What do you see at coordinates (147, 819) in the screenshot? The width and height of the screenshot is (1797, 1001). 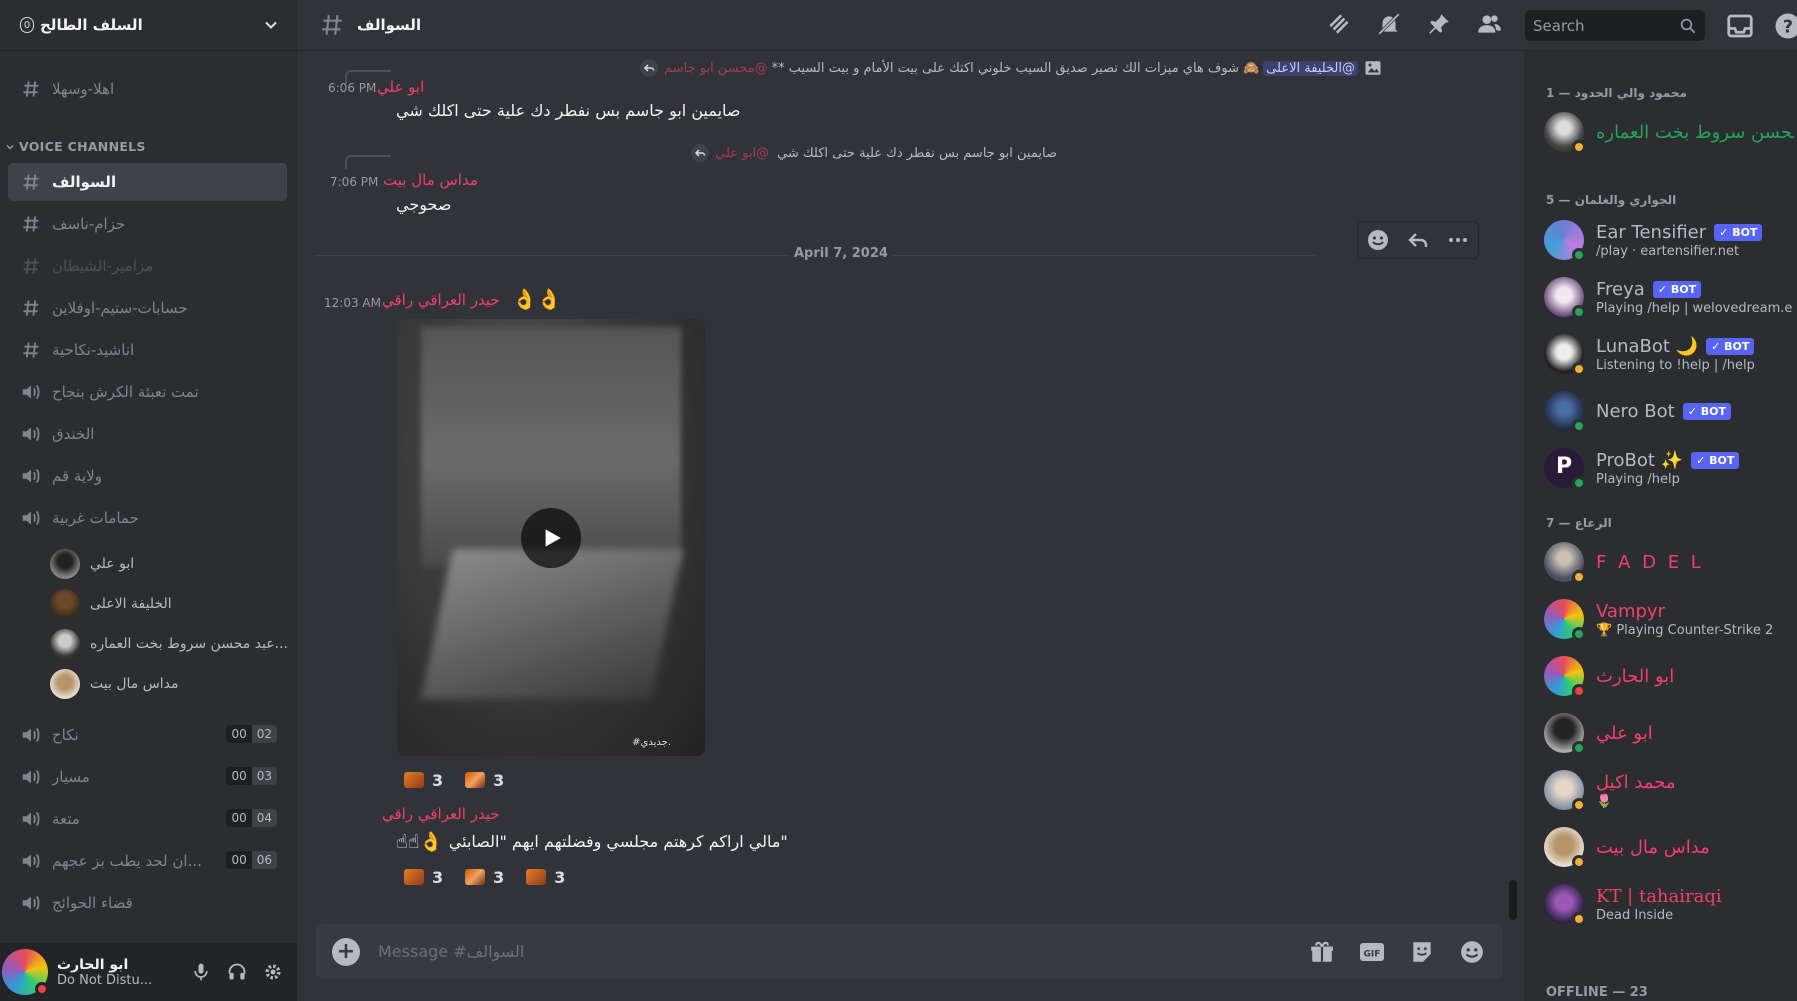 I see `voice-channel-mutah: متعة 00 04` at bounding box center [147, 819].